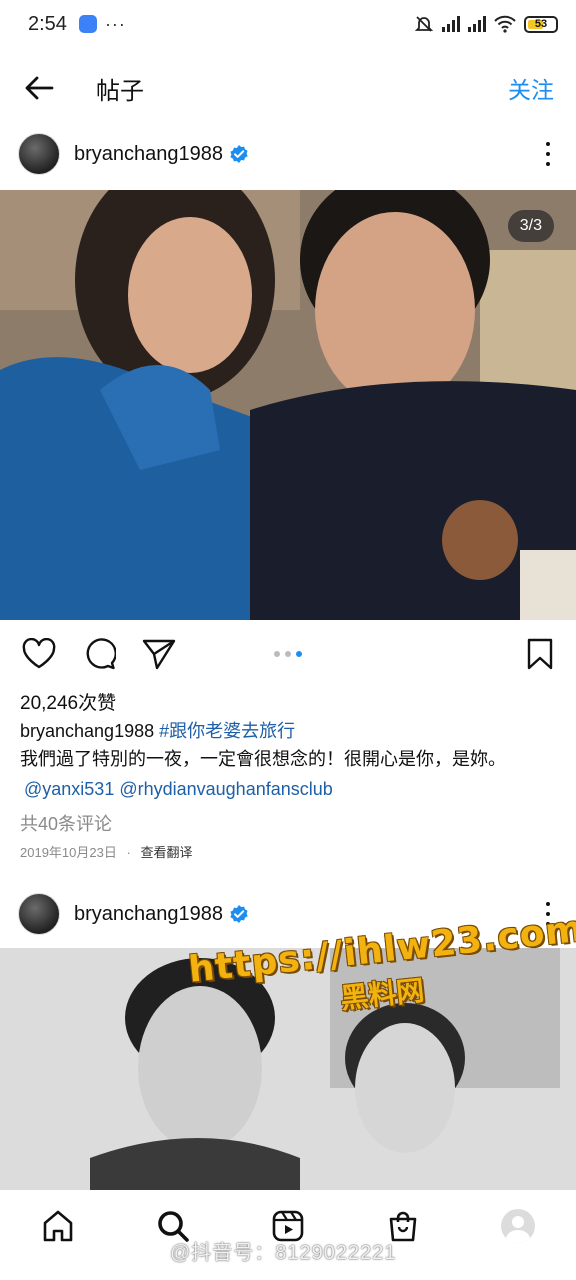 The image size is (576, 1280). Describe the element at coordinates (99, 654) in the screenshot. I see `comment-bubble-icon` at that location.